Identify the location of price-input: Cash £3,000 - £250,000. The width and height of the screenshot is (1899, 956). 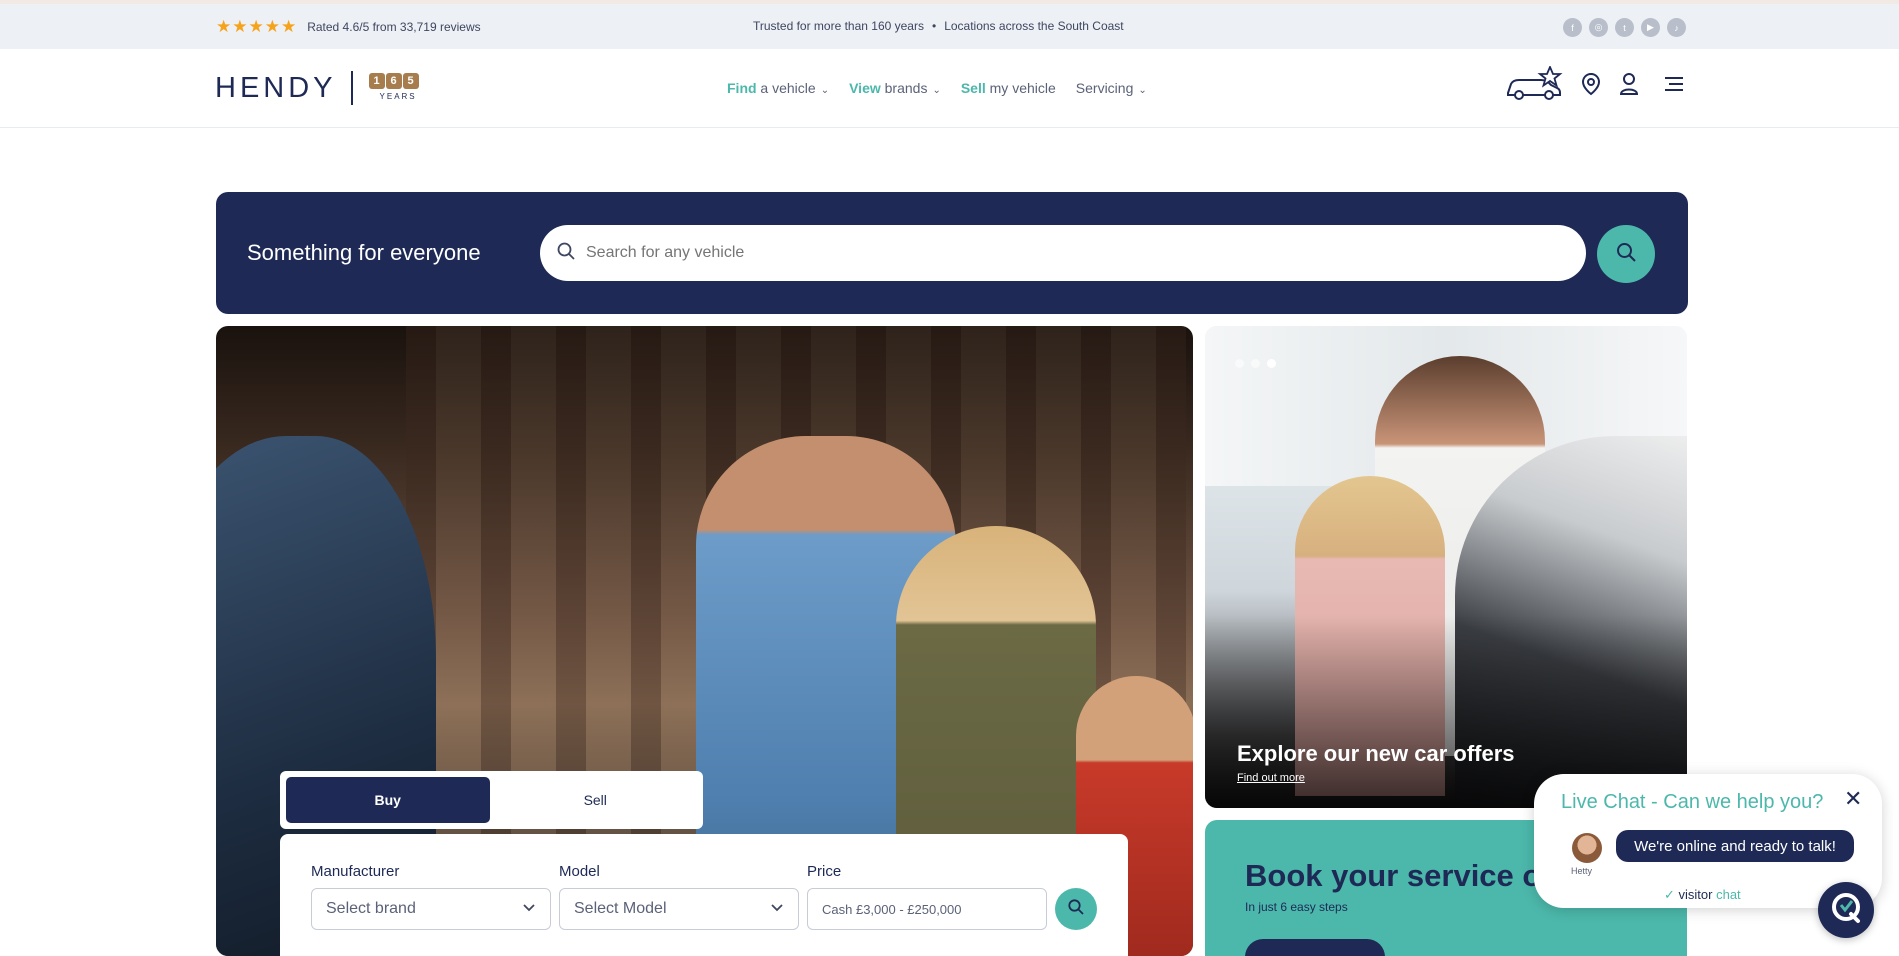
(927, 909).